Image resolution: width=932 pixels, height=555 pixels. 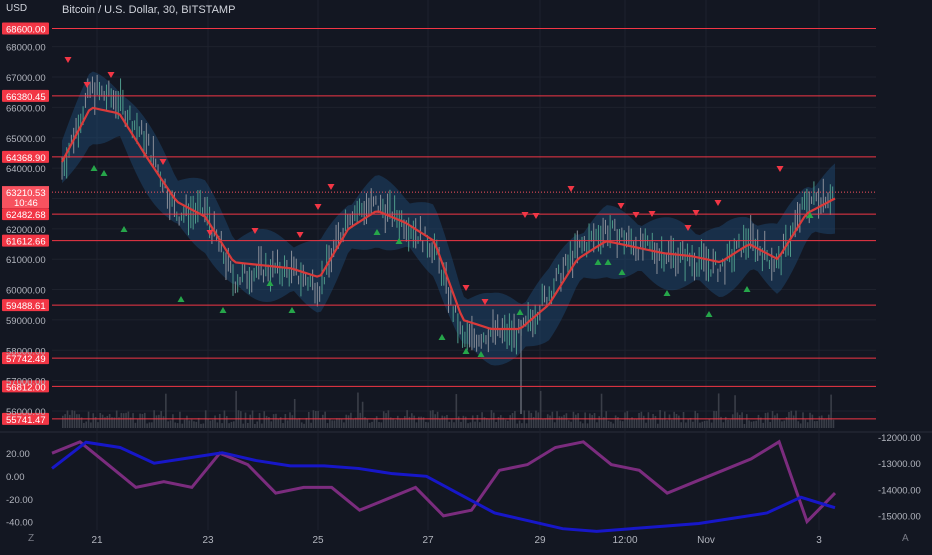 I want to click on level-label: 62482.68, so click(x=26, y=215).